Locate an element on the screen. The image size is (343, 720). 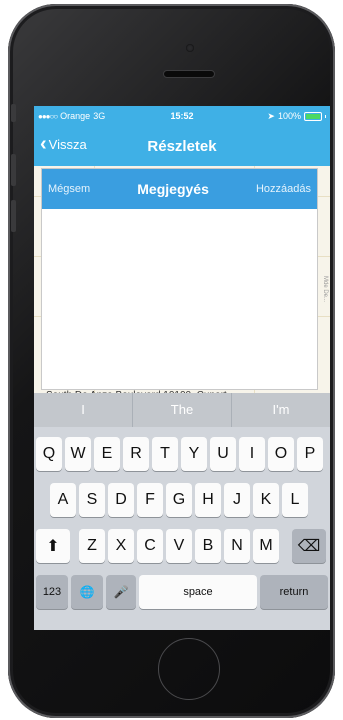
front-camera is located at coordinates (190, 48).